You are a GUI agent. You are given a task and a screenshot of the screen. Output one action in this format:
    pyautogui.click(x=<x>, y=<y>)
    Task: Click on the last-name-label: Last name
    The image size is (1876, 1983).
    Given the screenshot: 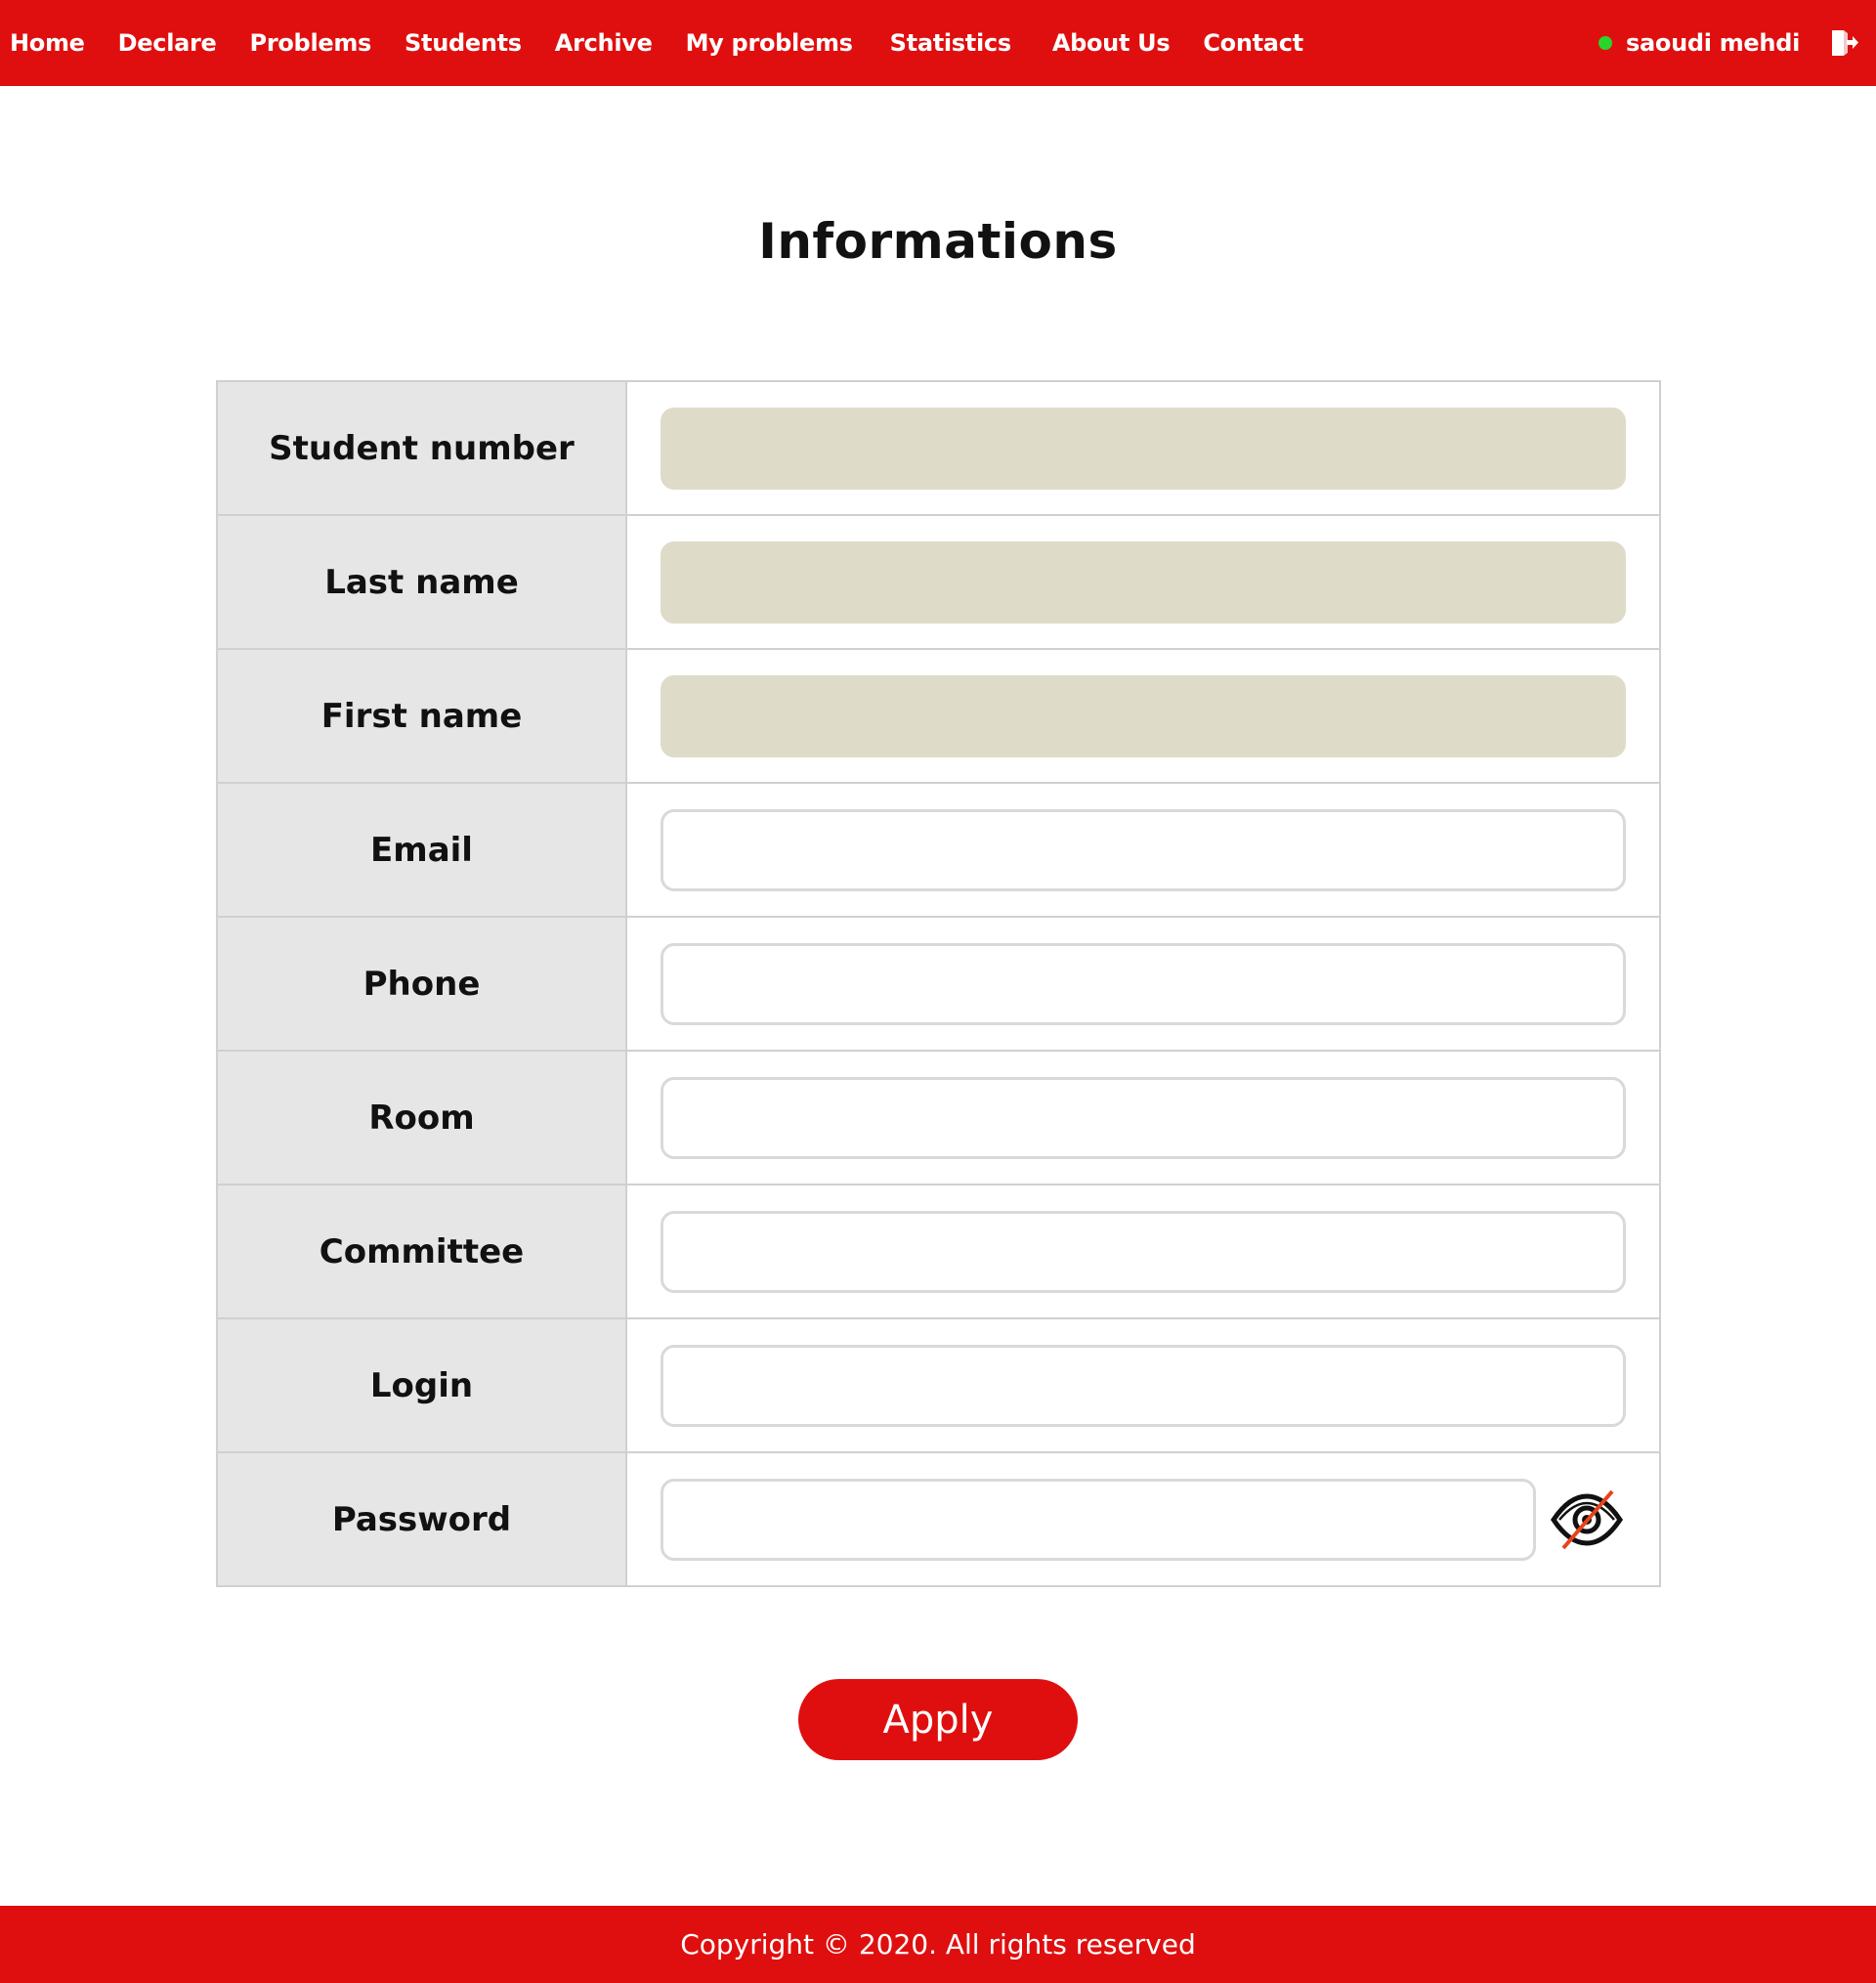 What is the action you would take?
    pyautogui.click(x=421, y=582)
    